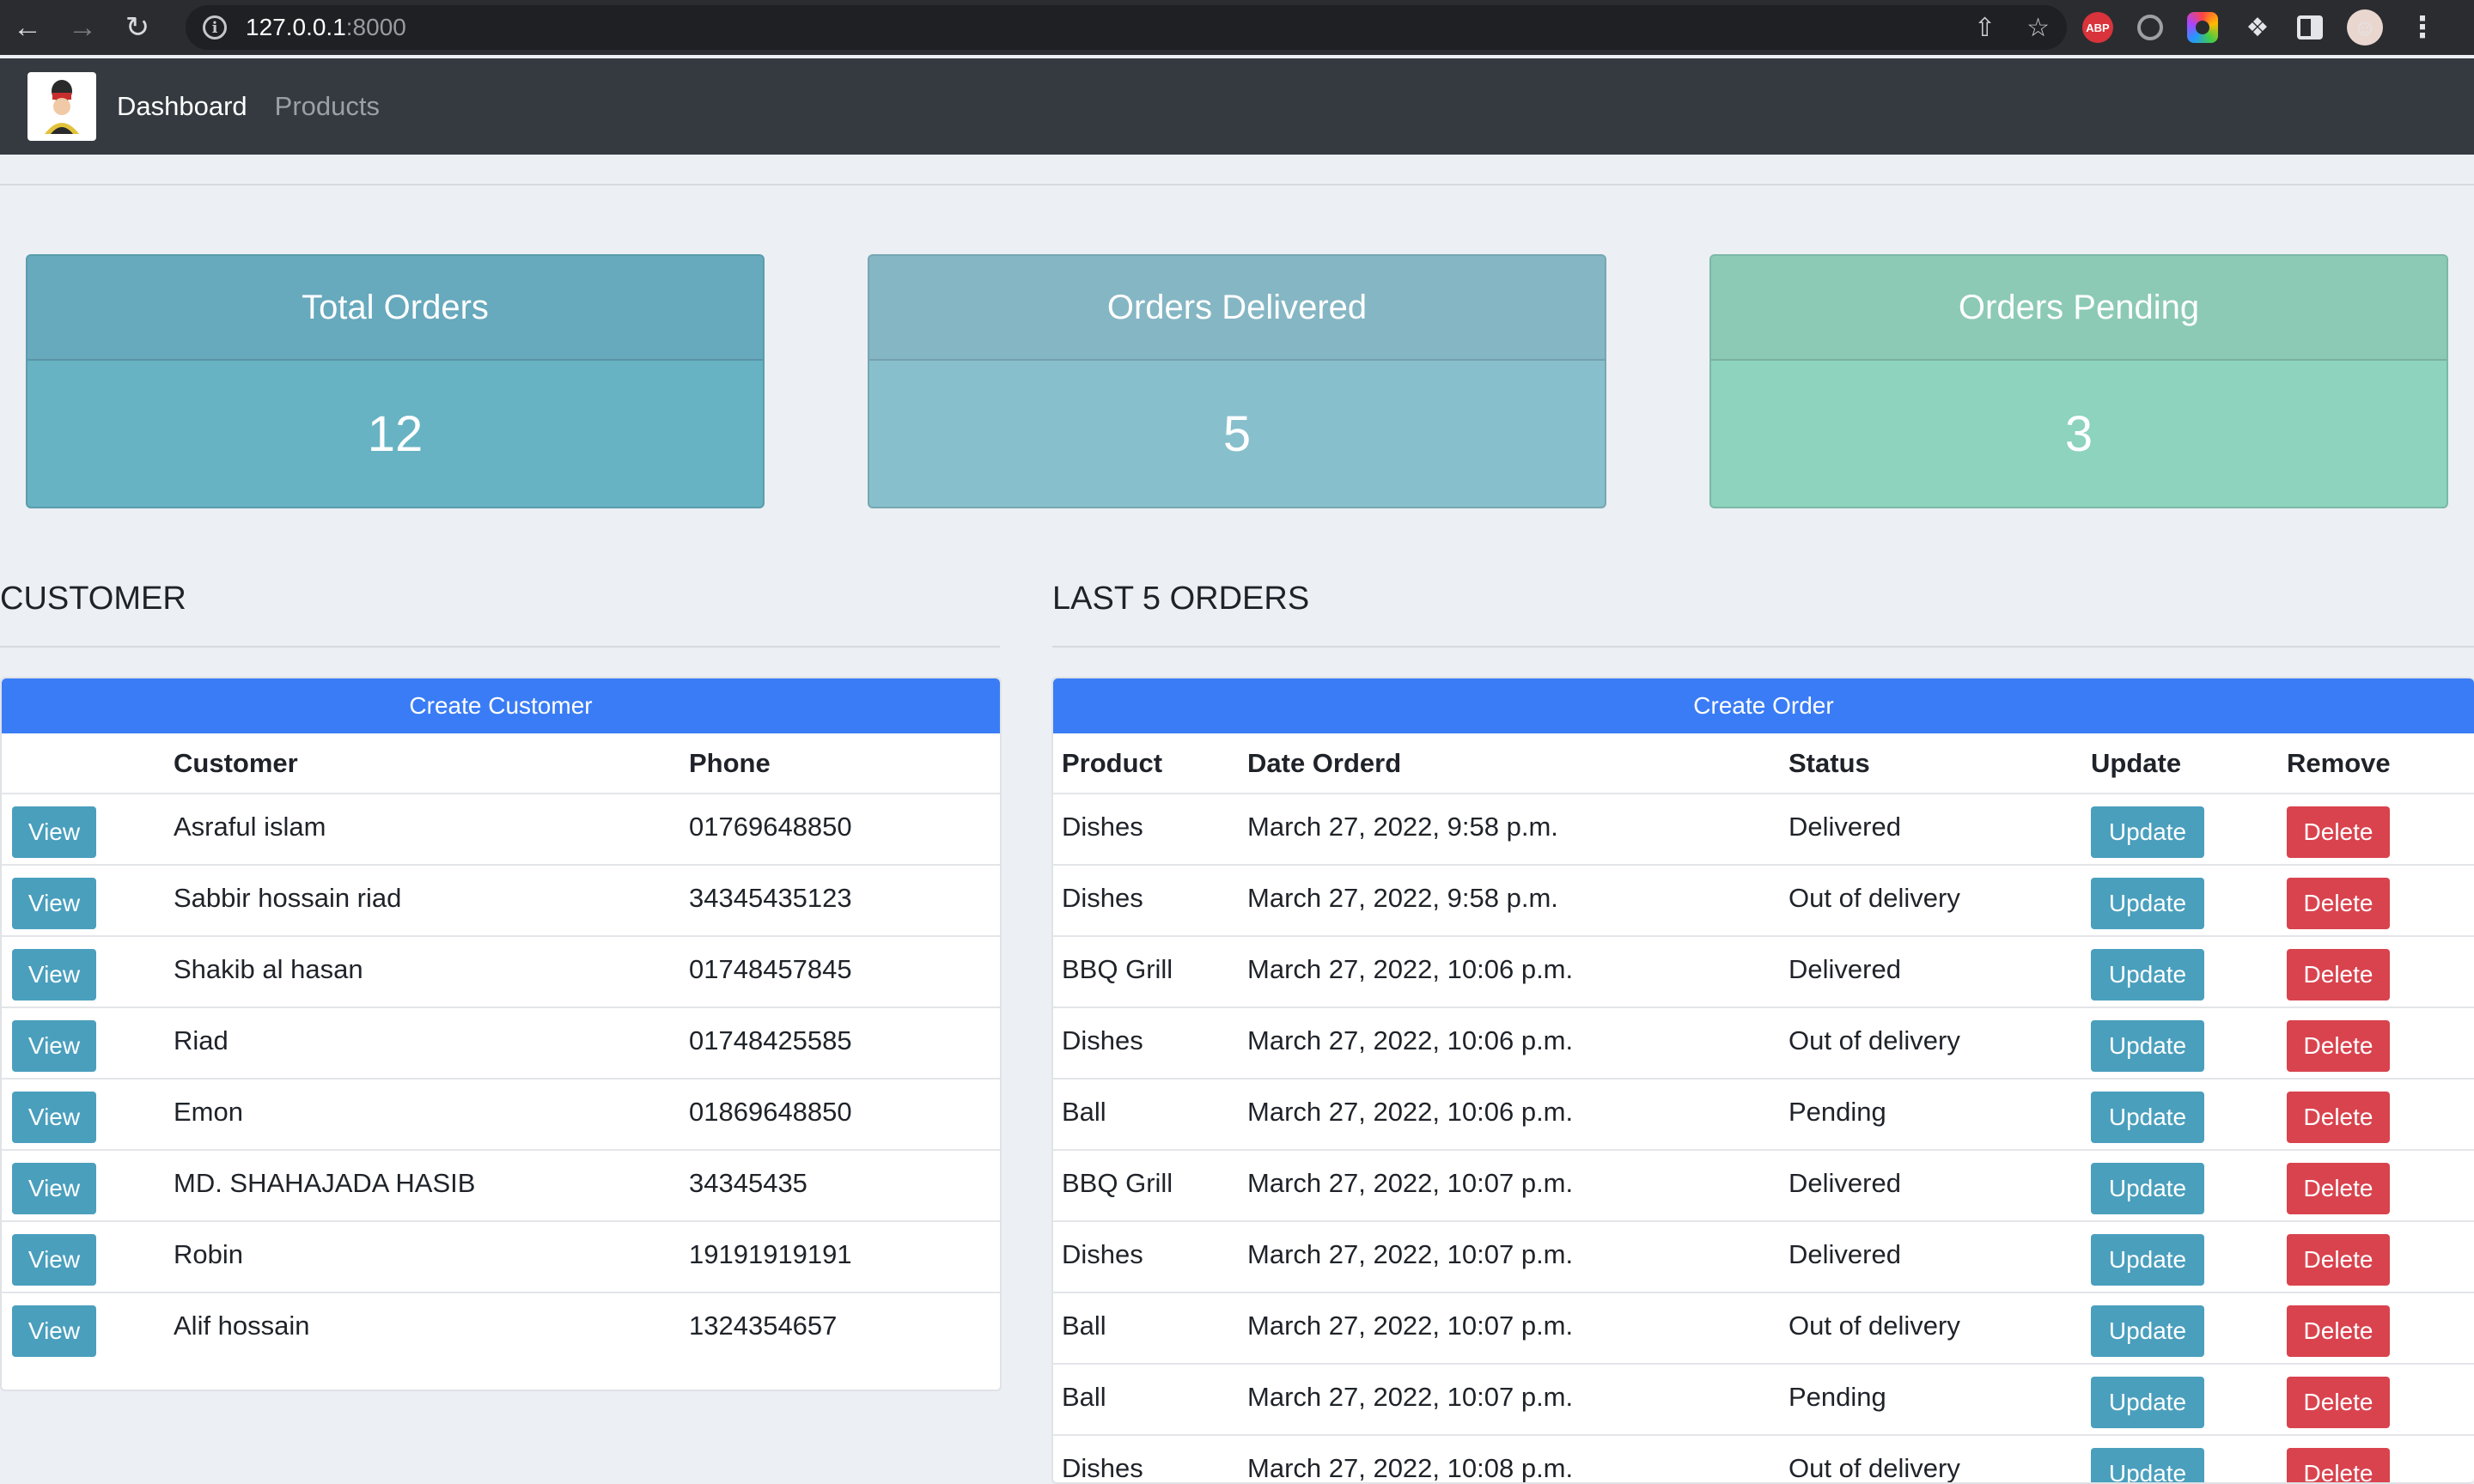 Image resolution: width=2474 pixels, height=1484 pixels. Describe the element at coordinates (1237, 308) in the screenshot. I see `card-title: Orders Delivered` at that location.